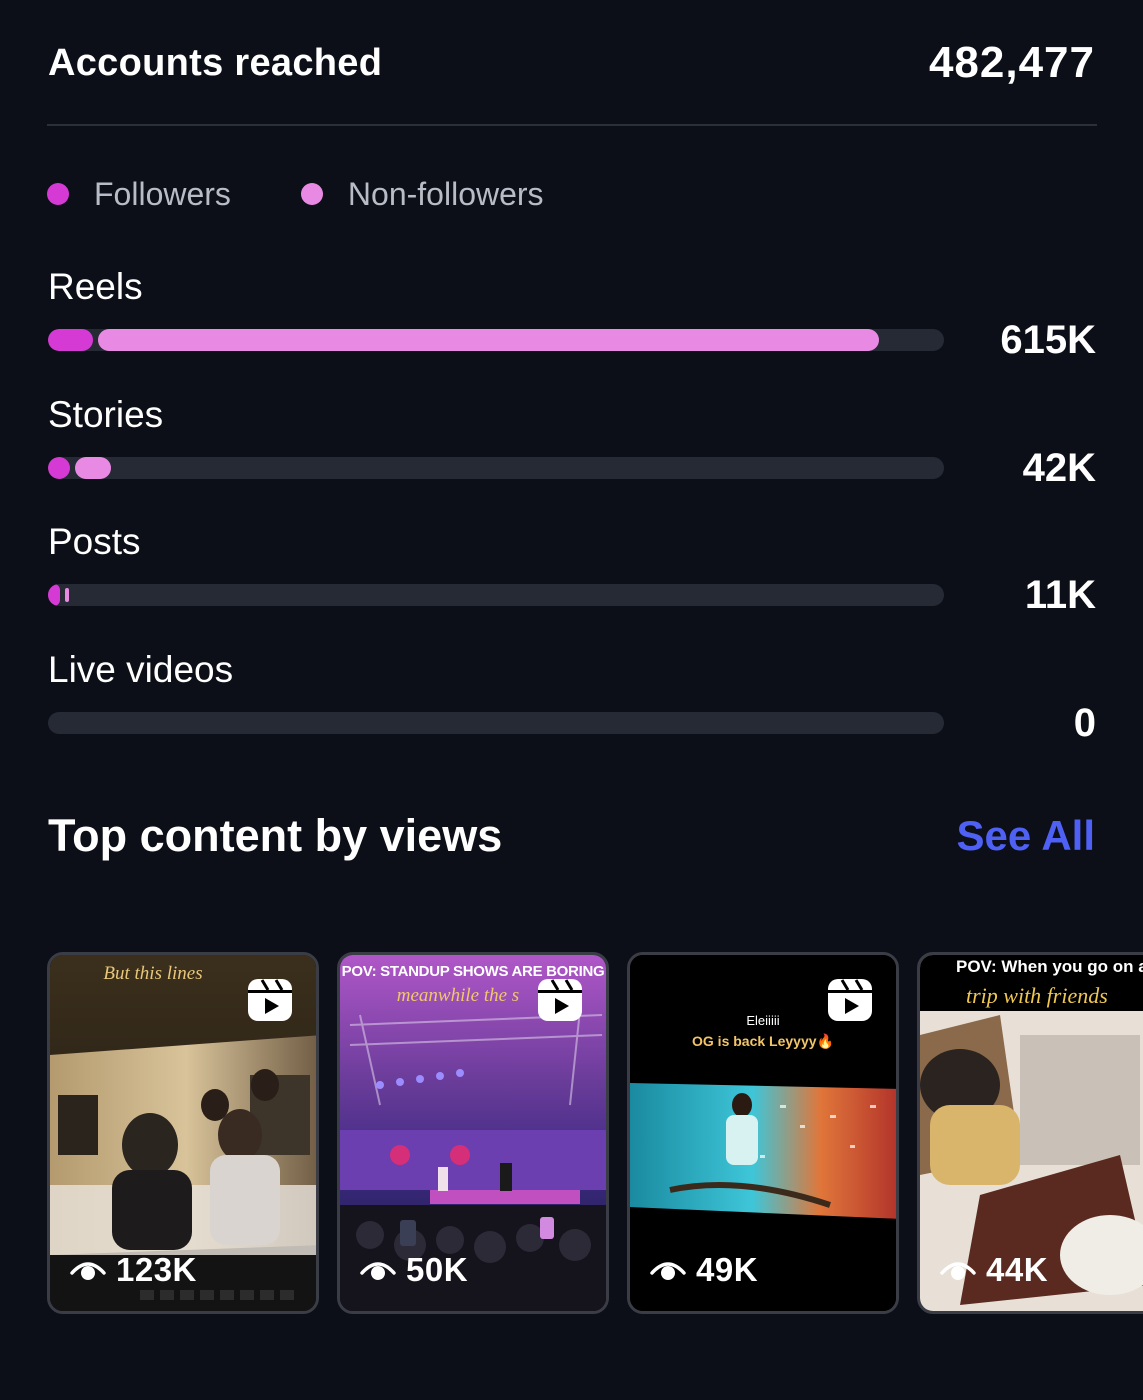 Image resolution: width=1143 pixels, height=1400 pixels. I want to click on view-count-value: 49K, so click(727, 1269).